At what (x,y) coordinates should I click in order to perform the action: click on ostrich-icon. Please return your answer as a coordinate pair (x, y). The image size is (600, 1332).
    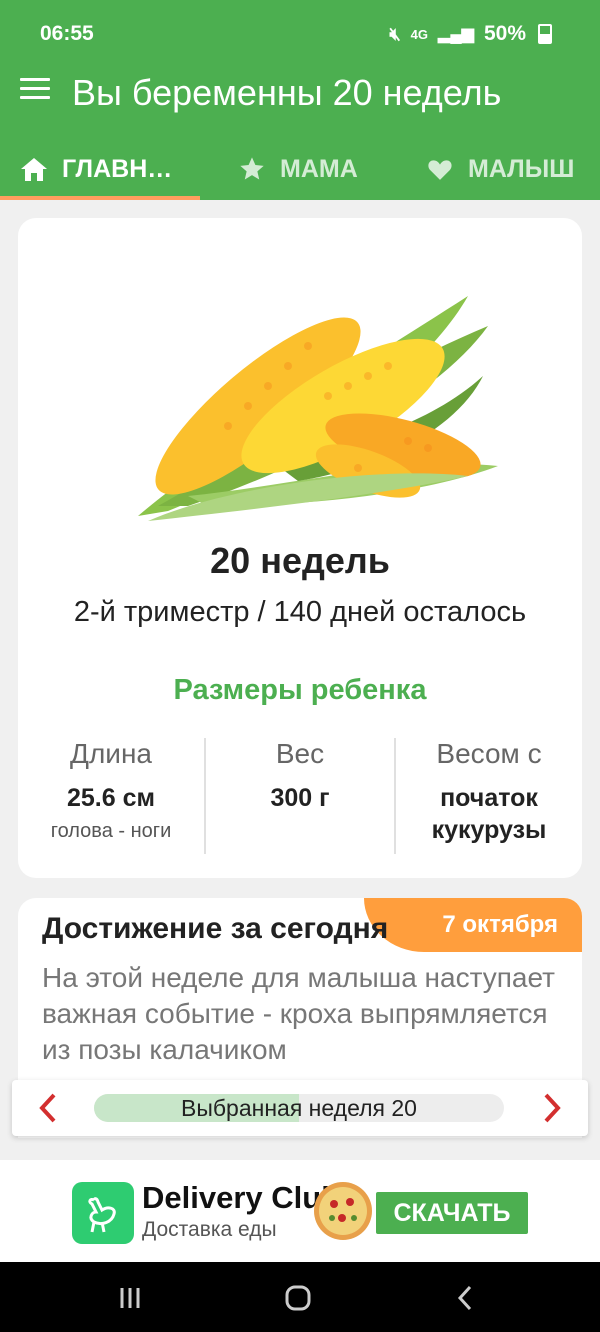
    Looking at the image, I should click on (102, 1215).